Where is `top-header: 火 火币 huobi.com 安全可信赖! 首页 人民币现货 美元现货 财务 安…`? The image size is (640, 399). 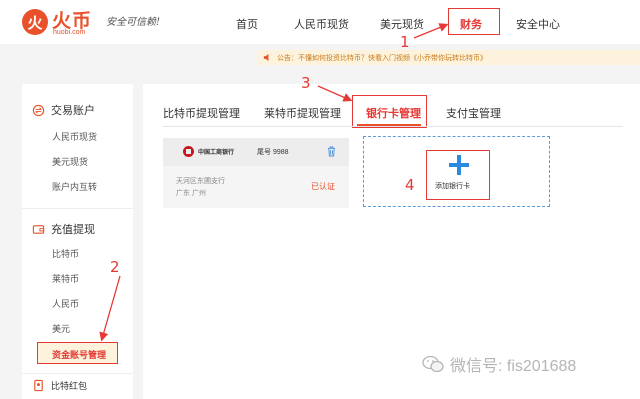 top-header: 火 火币 huobi.com 安全可信赖! 首页 人民币现货 美元现货 财务 安… is located at coordinates (320, 22).